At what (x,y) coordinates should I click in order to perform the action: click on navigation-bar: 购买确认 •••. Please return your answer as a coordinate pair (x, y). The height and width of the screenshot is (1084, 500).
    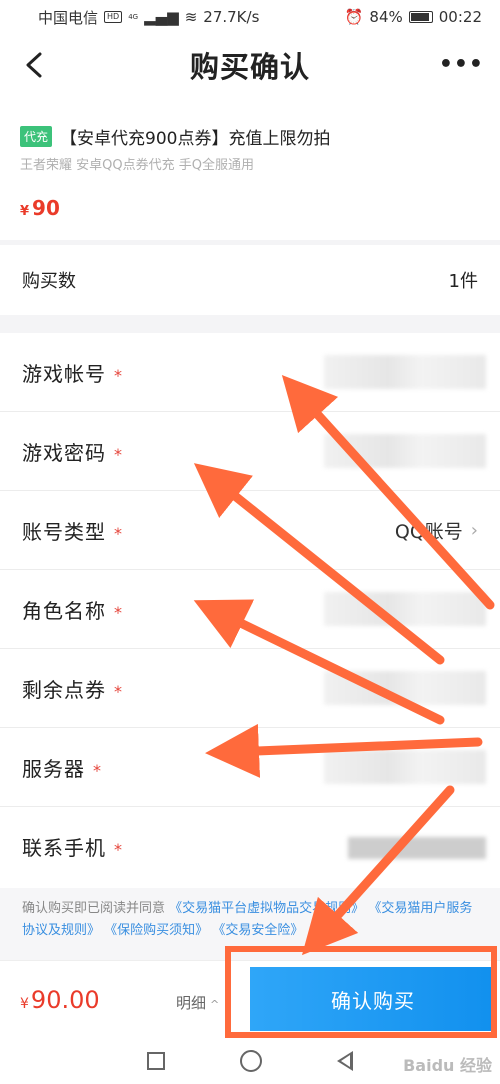
    Looking at the image, I should click on (250, 65).